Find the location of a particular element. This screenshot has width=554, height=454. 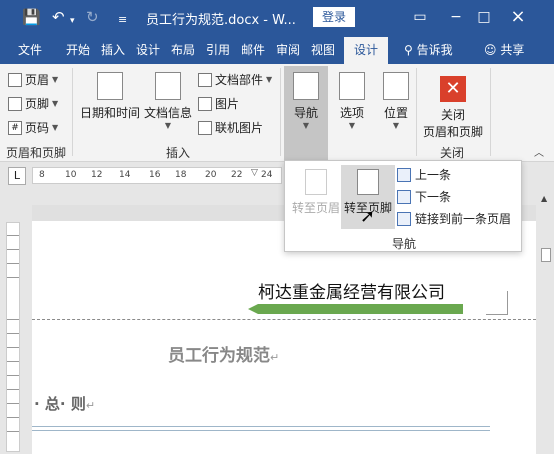

ribbon-tabs: 文件 开始 插入 设计 布局 引用 邮件 审阅 视图 设计 ⚲ 告诉我 ☺ 共享 is located at coordinates (277, 49).